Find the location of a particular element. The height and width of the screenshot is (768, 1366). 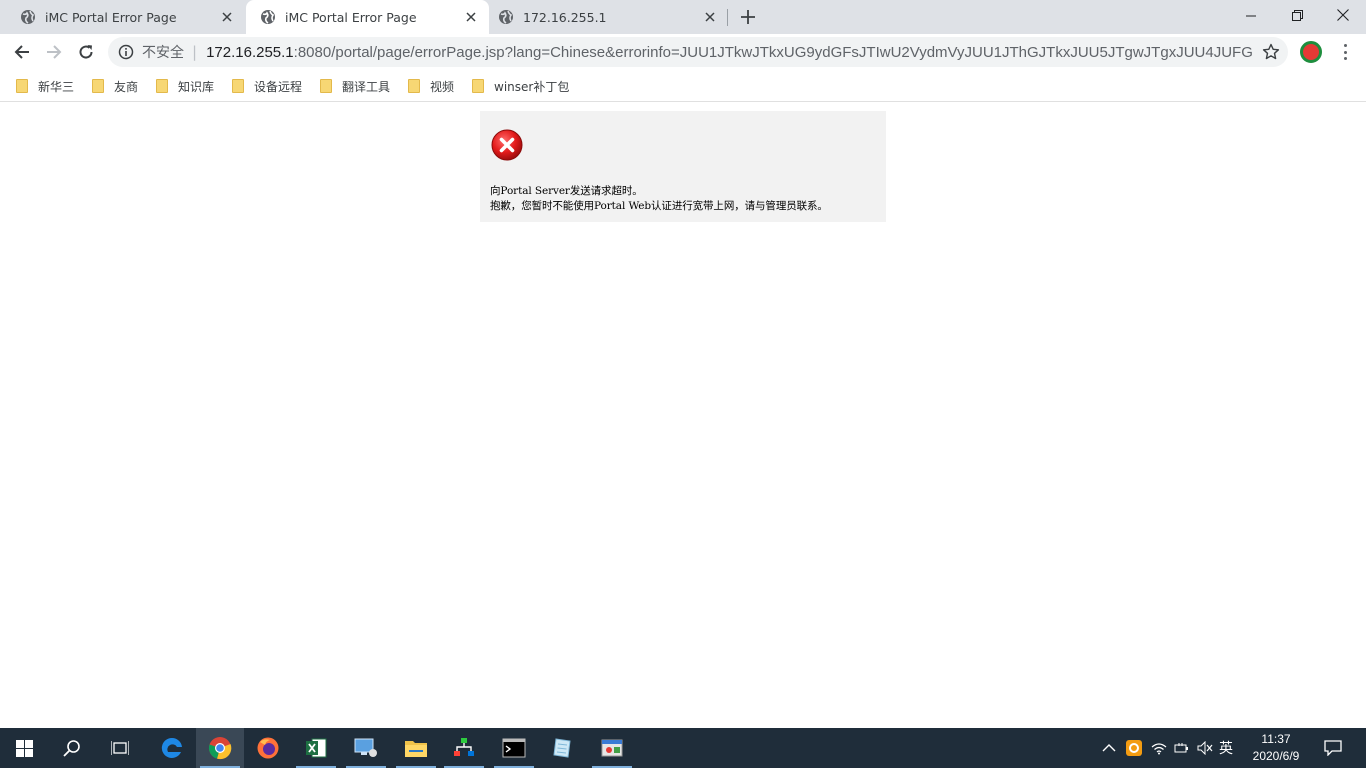

error-message-title: 向Portal Server发送请求超时。 is located at coordinates (566, 191).